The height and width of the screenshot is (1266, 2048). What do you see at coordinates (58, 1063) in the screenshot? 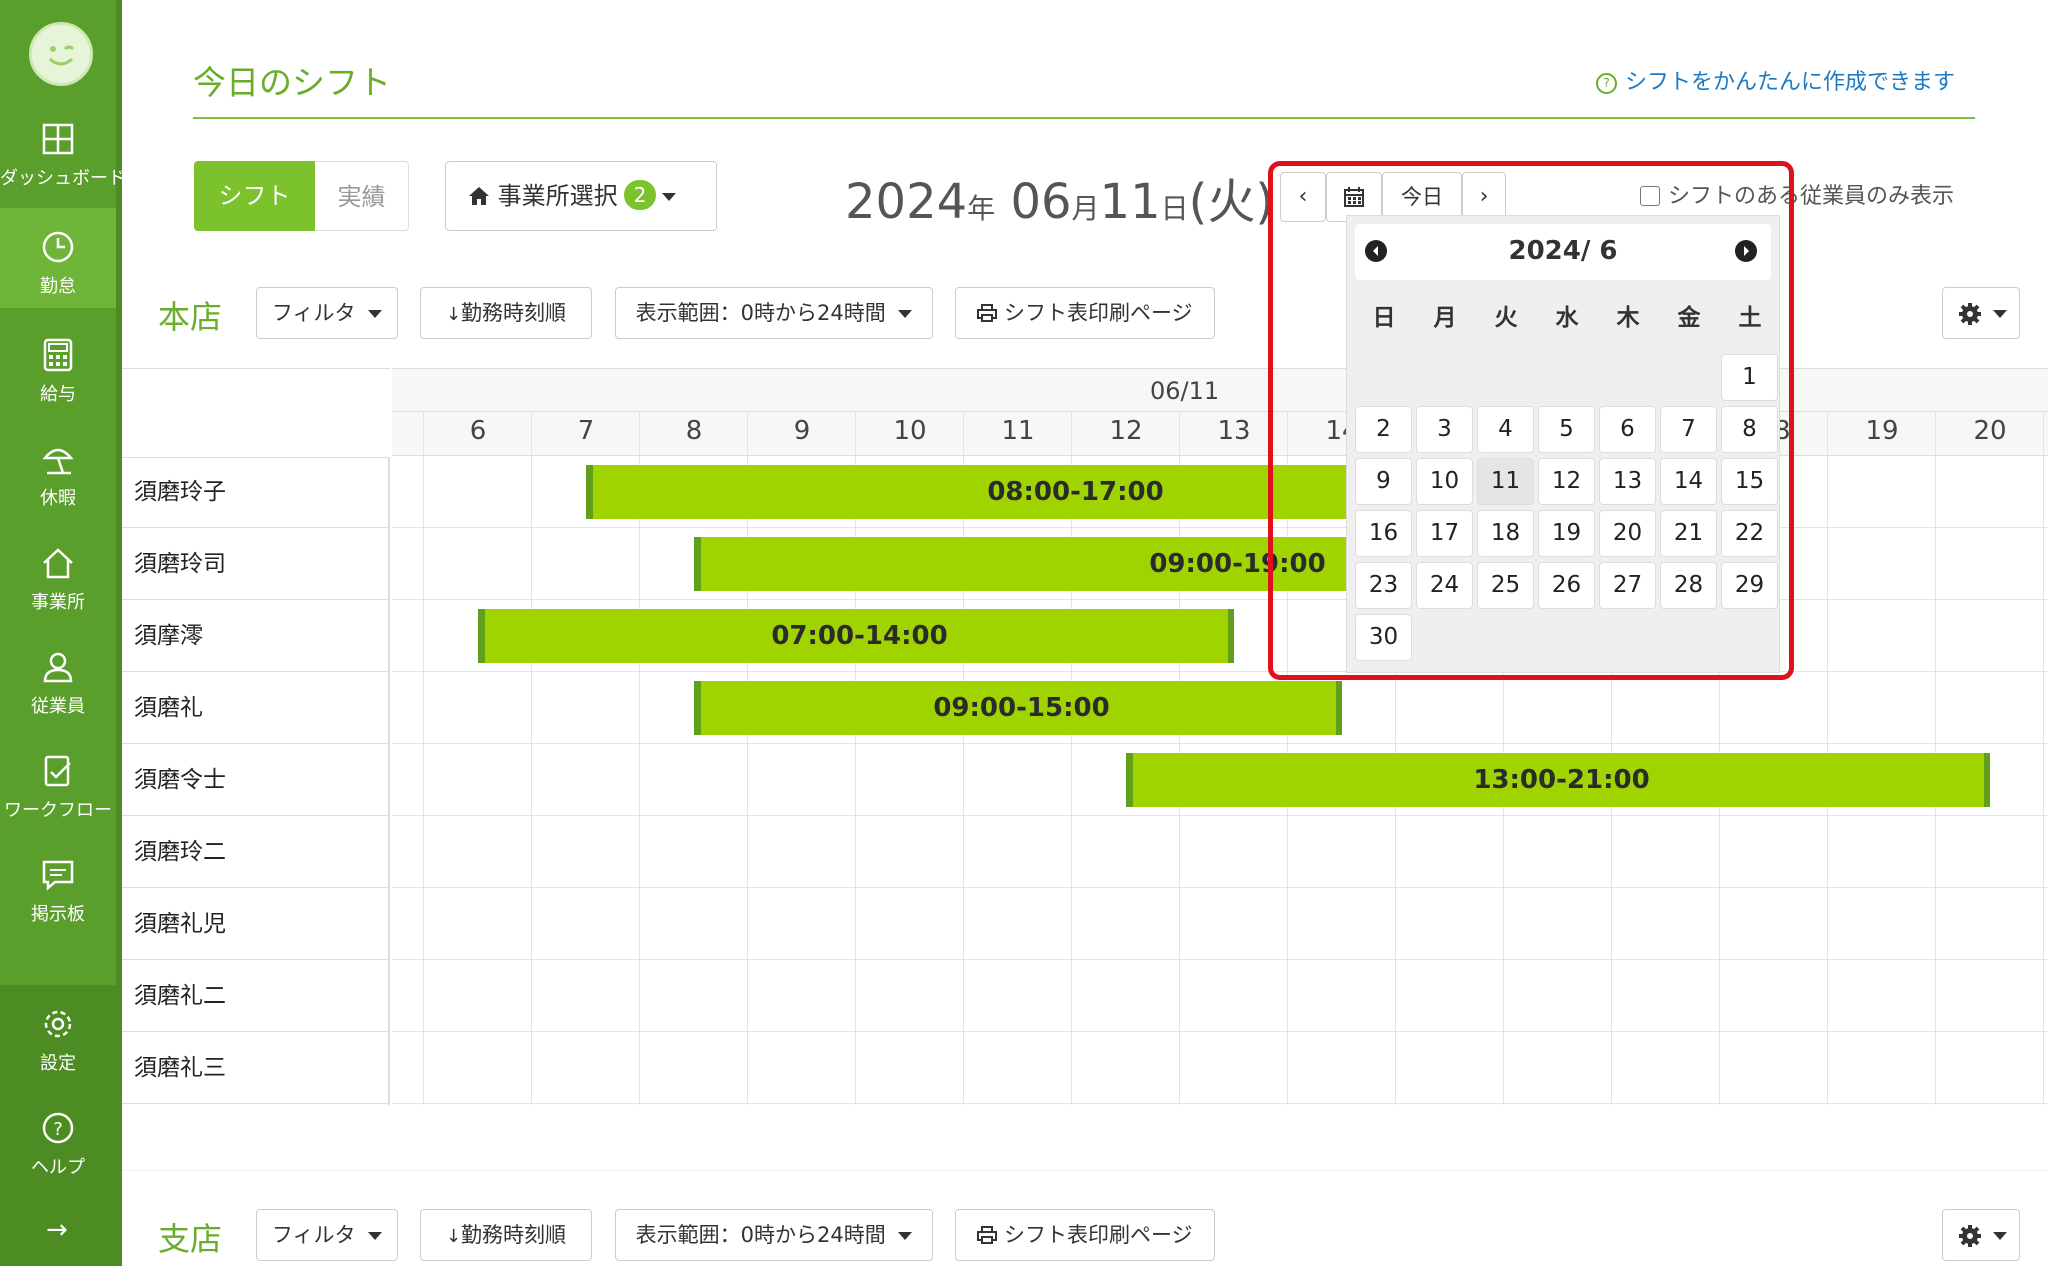
I see `nav-label: 設定` at bounding box center [58, 1063].